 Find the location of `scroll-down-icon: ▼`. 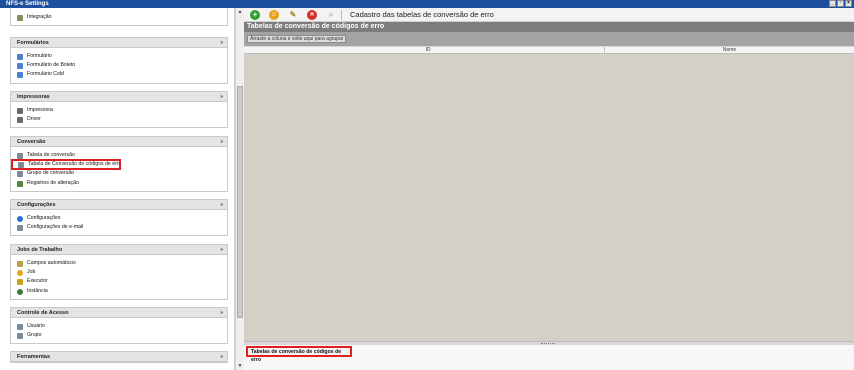

scroll-down-icon: ▼ is located at coordinates (240, 366).